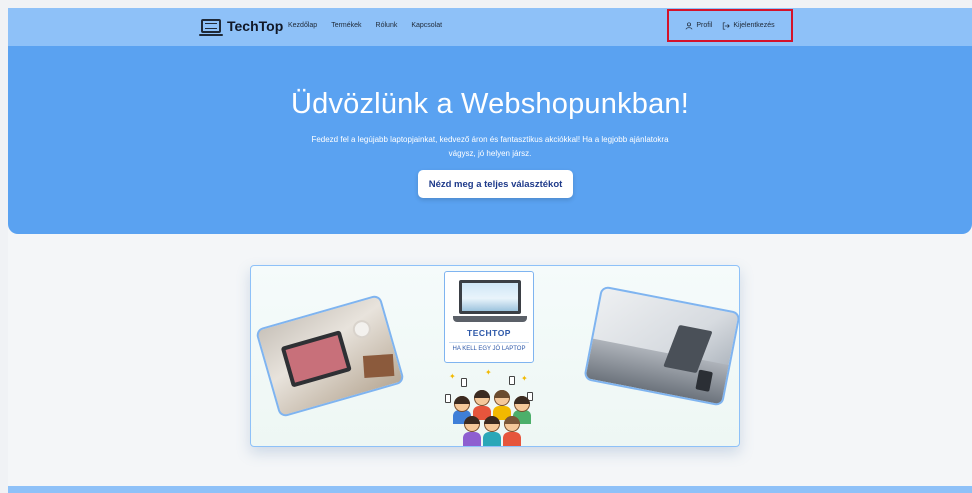 The image size is (972, 493). What do you see at coordinates (302, 25) in the screenshot?
I see `nav-link-home: Kezdőlap` at bounding box center [302, 25].